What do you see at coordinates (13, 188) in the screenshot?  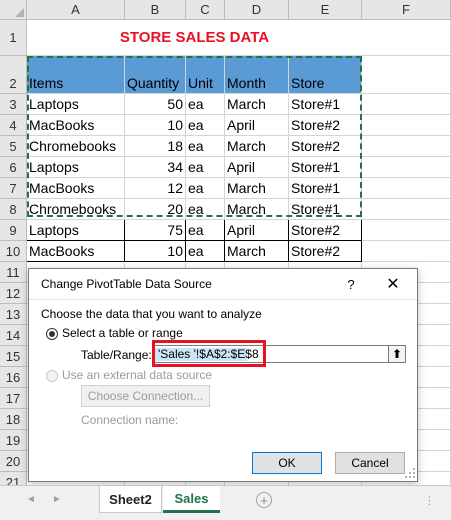 I see `row-header-7: 7` at bounding box center [13, 188].